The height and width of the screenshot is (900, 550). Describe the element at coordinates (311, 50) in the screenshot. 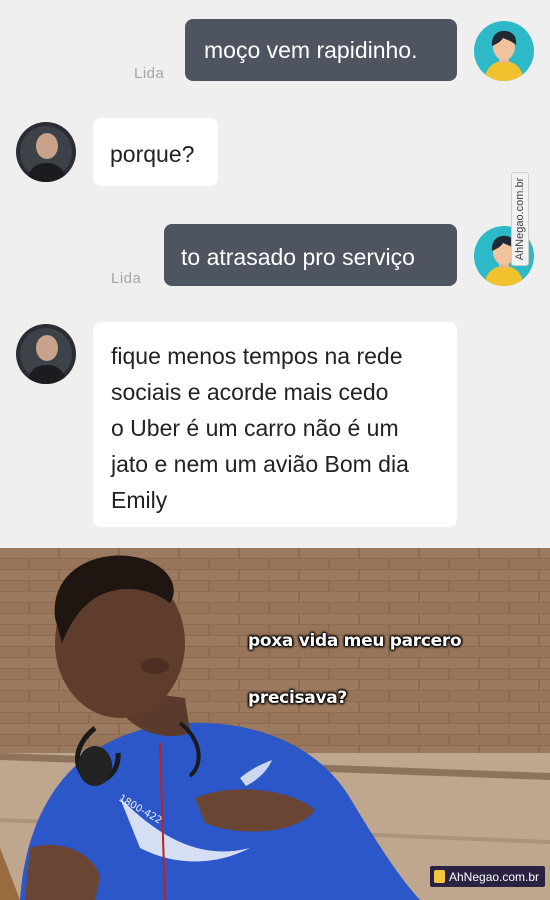

I see `message-text: moço vem rapidinho.` at that location.